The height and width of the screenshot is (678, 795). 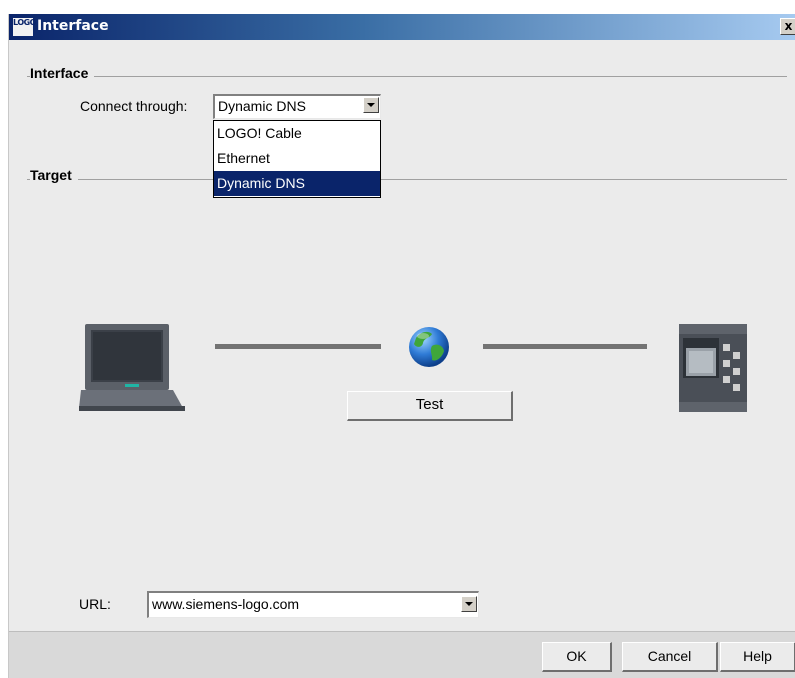 I want to click on url-label: URL:, so click(x=95, y=604).